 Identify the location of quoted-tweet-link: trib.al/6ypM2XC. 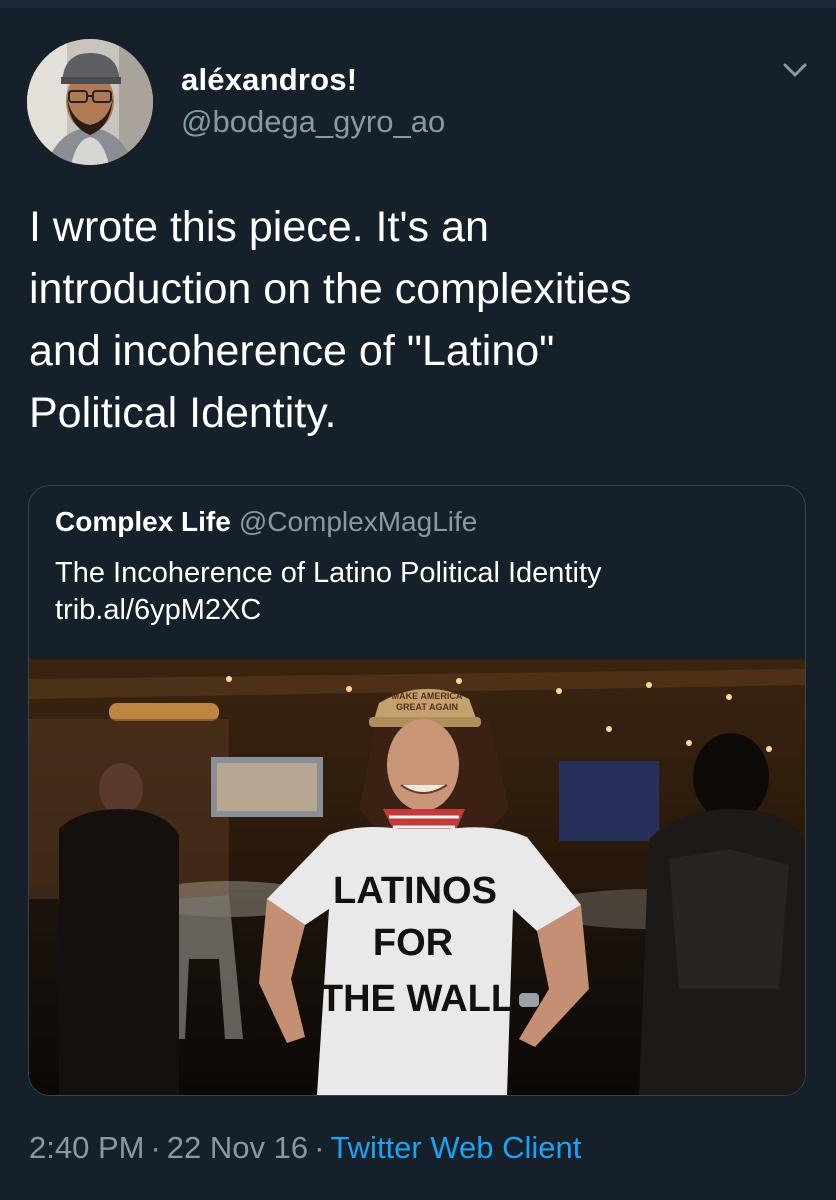
(158, 610).